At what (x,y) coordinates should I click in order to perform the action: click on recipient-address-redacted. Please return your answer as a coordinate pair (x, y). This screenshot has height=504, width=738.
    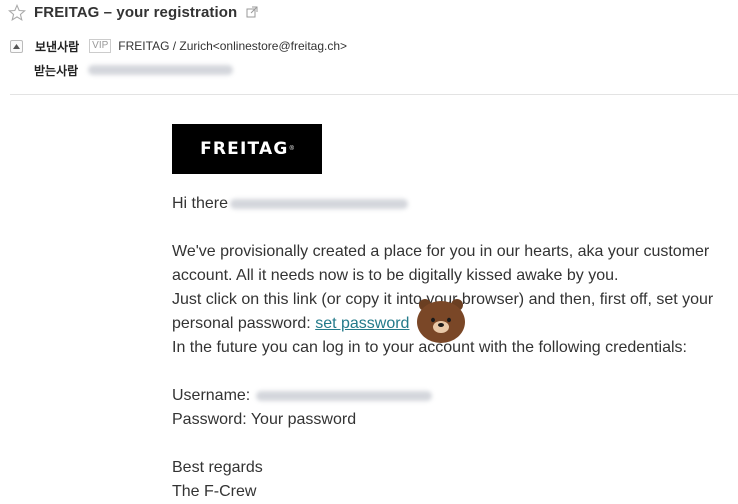
    Looking at the image, I should click on (161, 70).